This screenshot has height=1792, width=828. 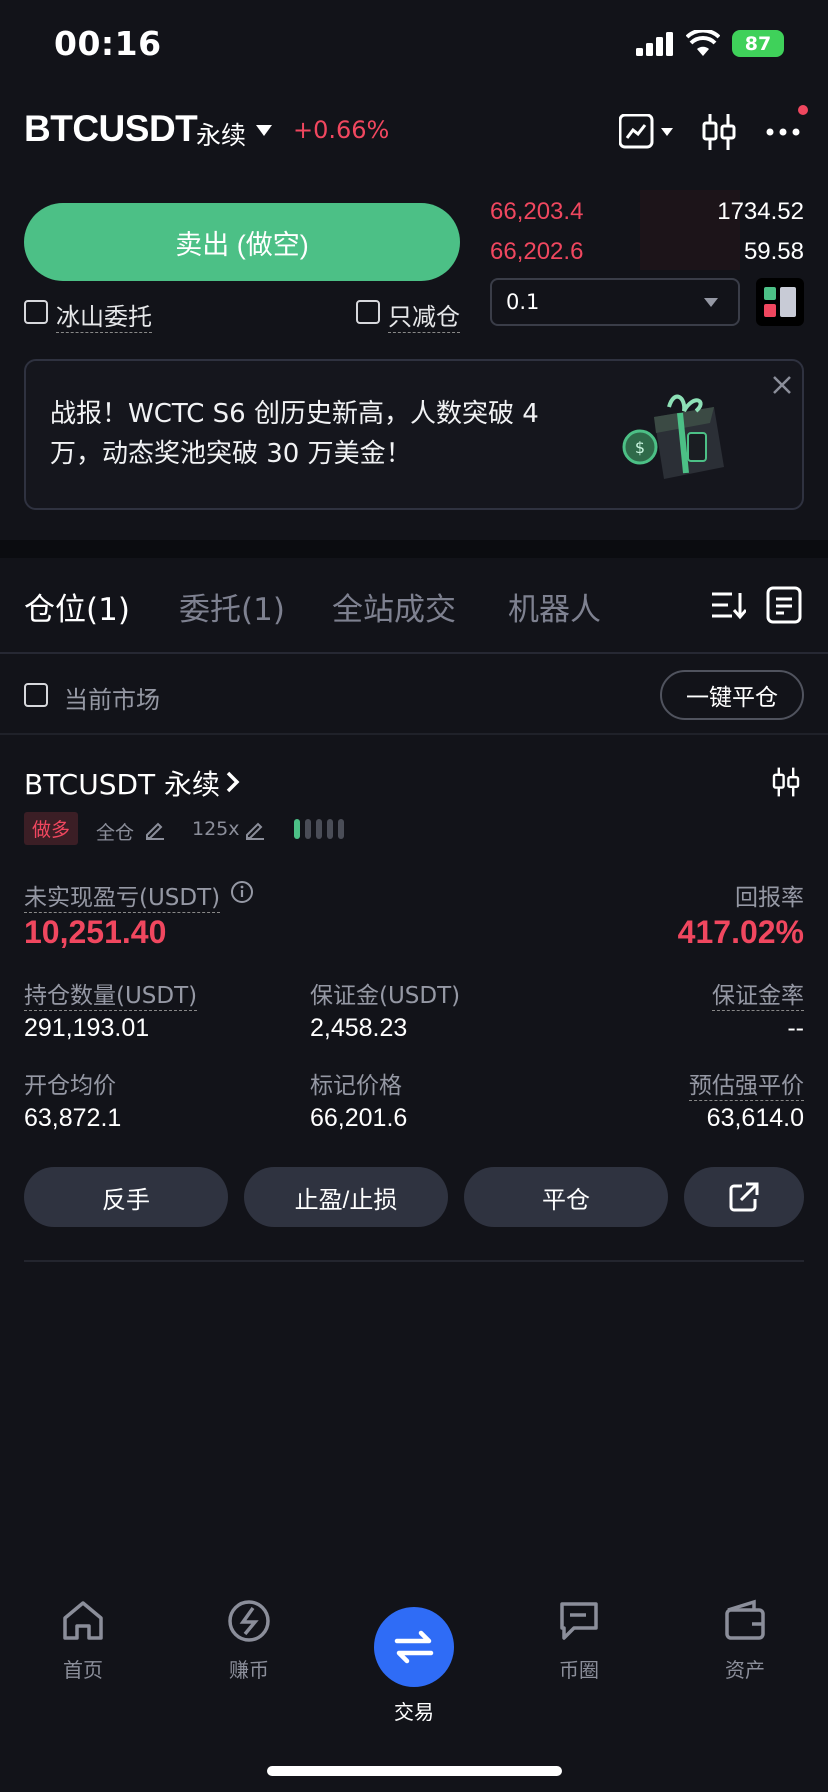 I want to click on quantity-select: 0.1, so click(x=615, y=302).